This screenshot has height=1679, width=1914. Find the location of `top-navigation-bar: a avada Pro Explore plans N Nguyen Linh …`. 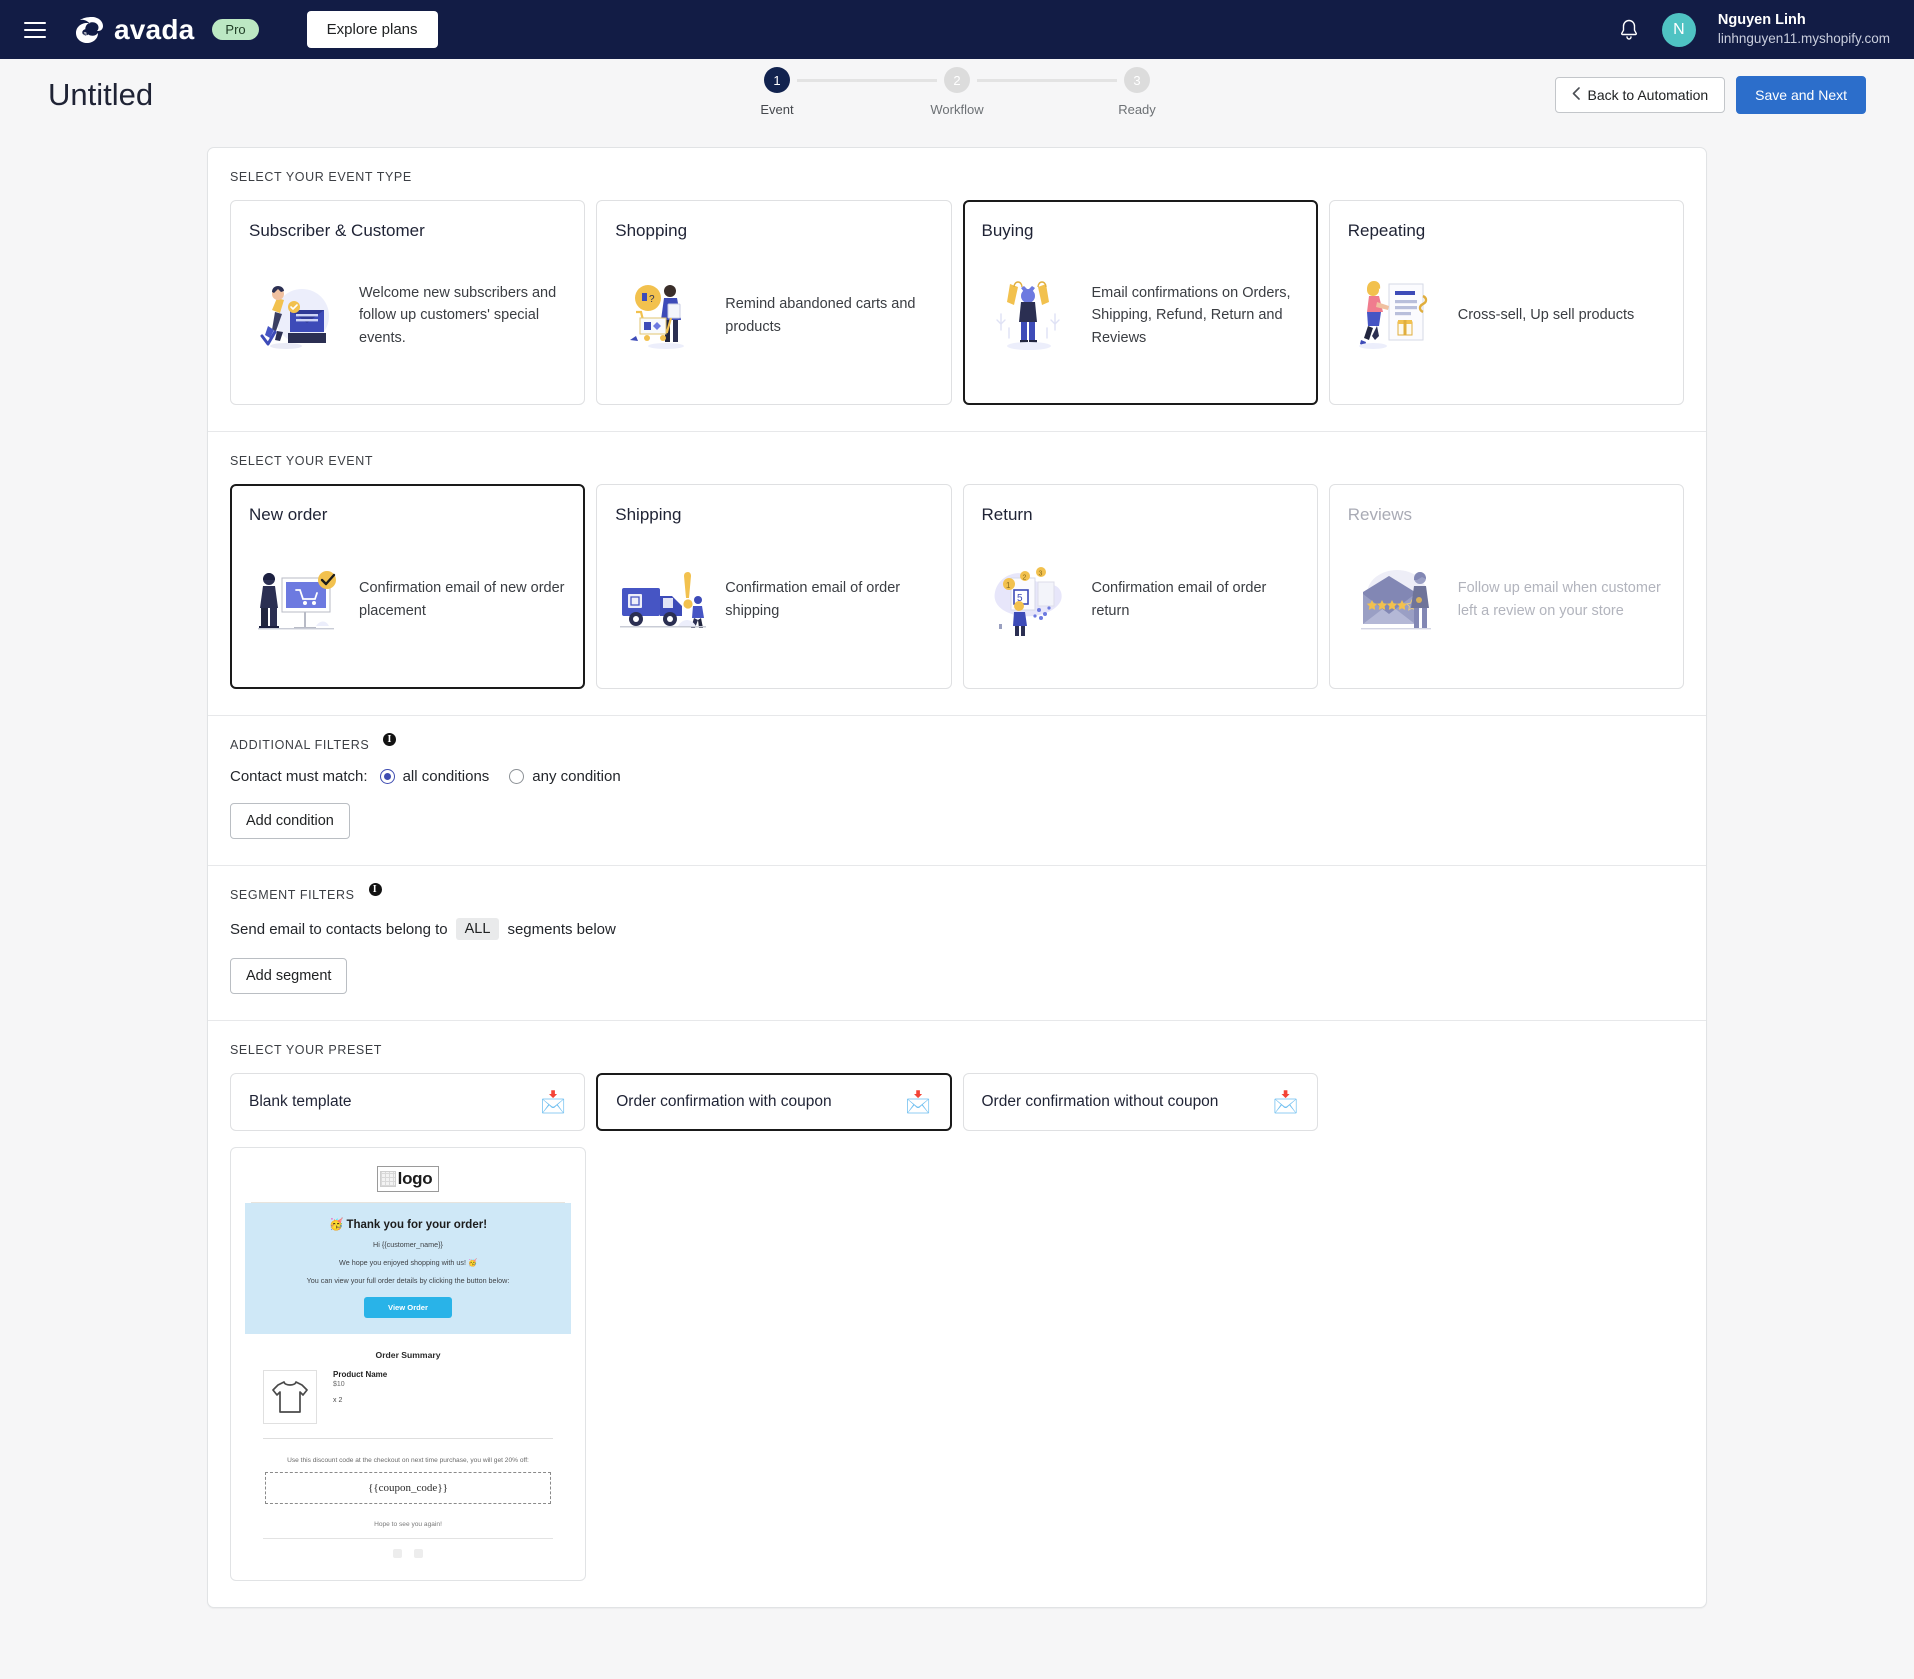

top-navigation-bar: a avada Pro Explore plans N Nguyen Linh … is located at coordinates (957, 29).